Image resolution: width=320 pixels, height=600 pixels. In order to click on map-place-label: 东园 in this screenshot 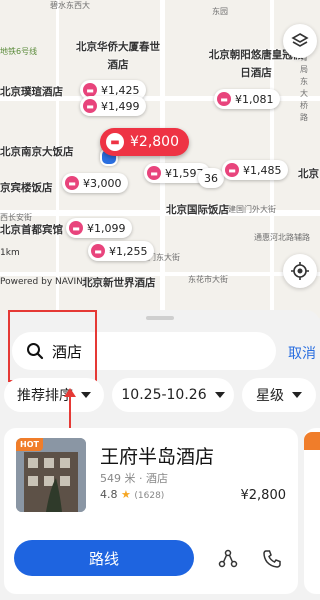, I will do `click(220, 11)`.